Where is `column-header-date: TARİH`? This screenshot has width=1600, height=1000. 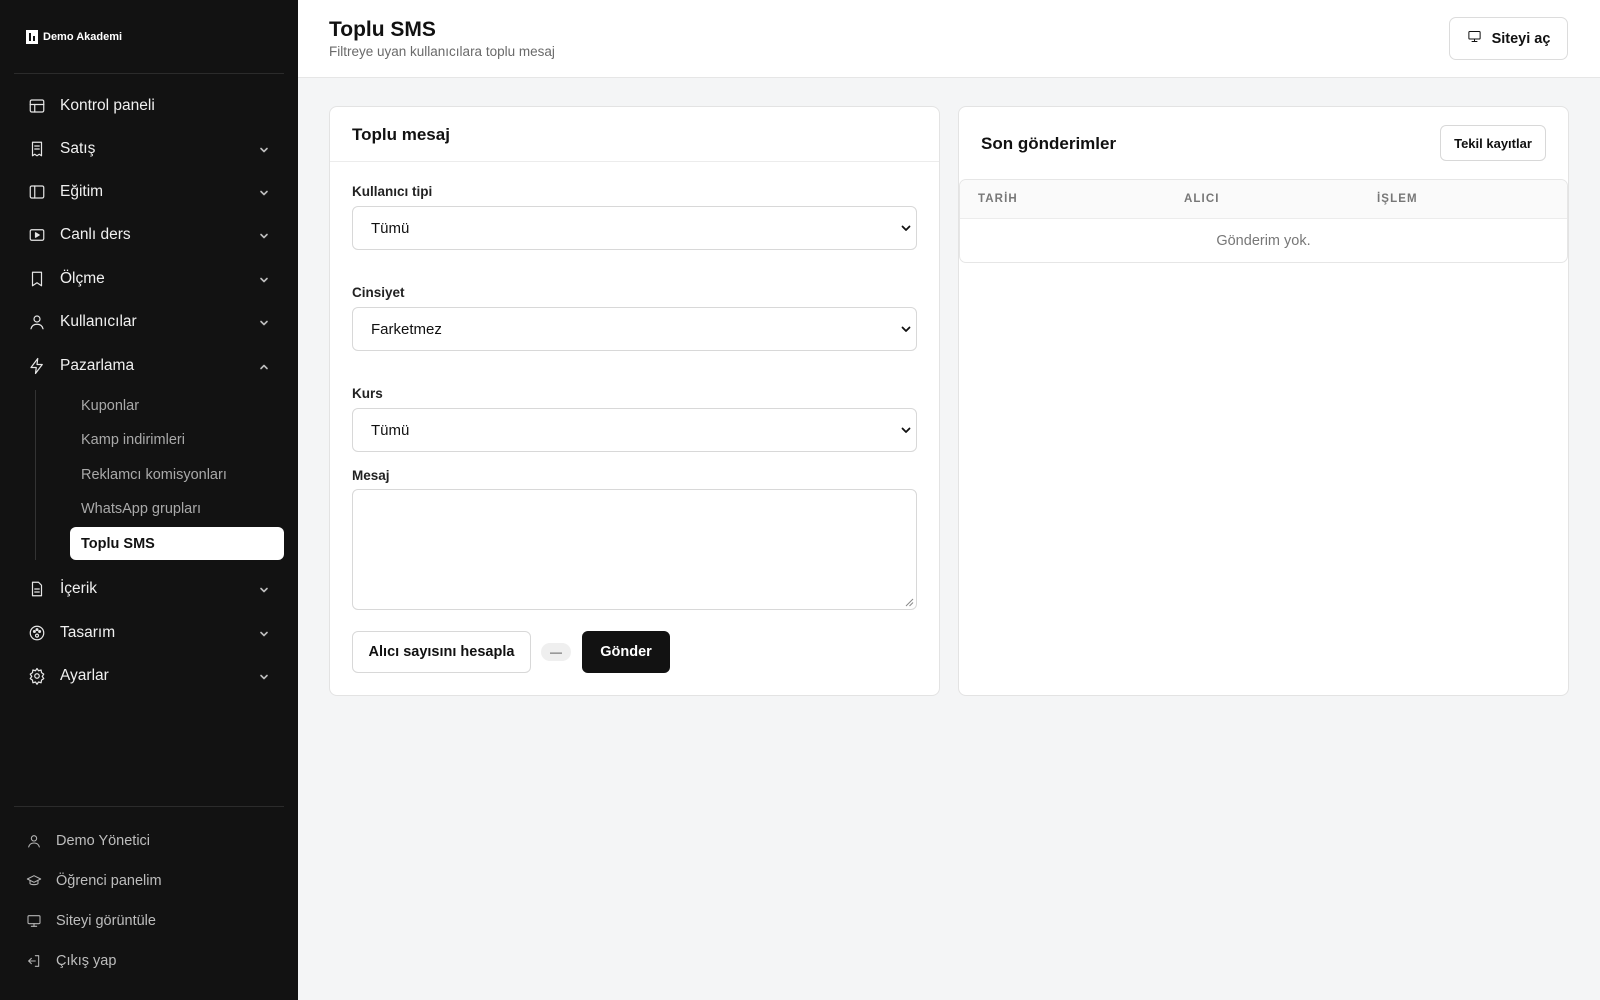
column-header-date: TARİH is located at coordinates (998, 199).